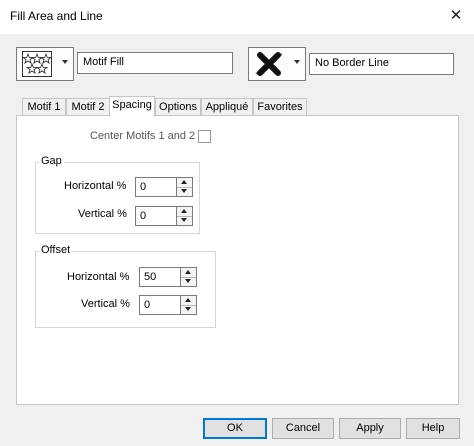 The width and height of the screenshot is (474, 446). I want to click on fill-style-dropdown, so click(45, 64).